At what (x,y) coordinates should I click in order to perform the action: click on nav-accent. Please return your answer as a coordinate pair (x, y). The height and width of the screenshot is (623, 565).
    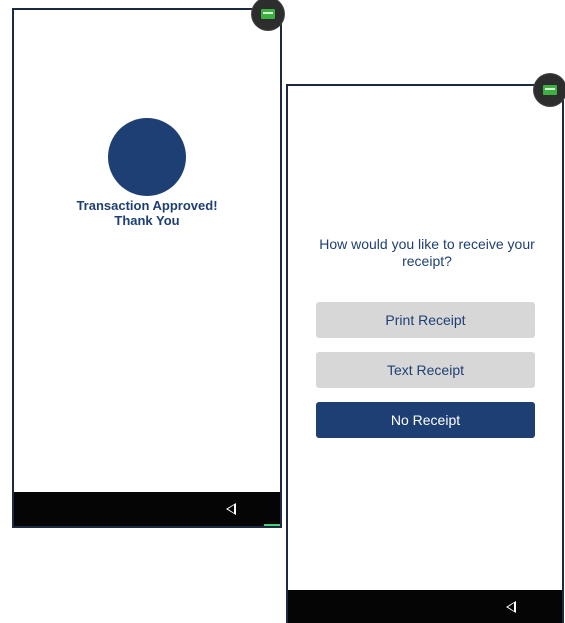
    Looking at the image, I should click on (272, 525).